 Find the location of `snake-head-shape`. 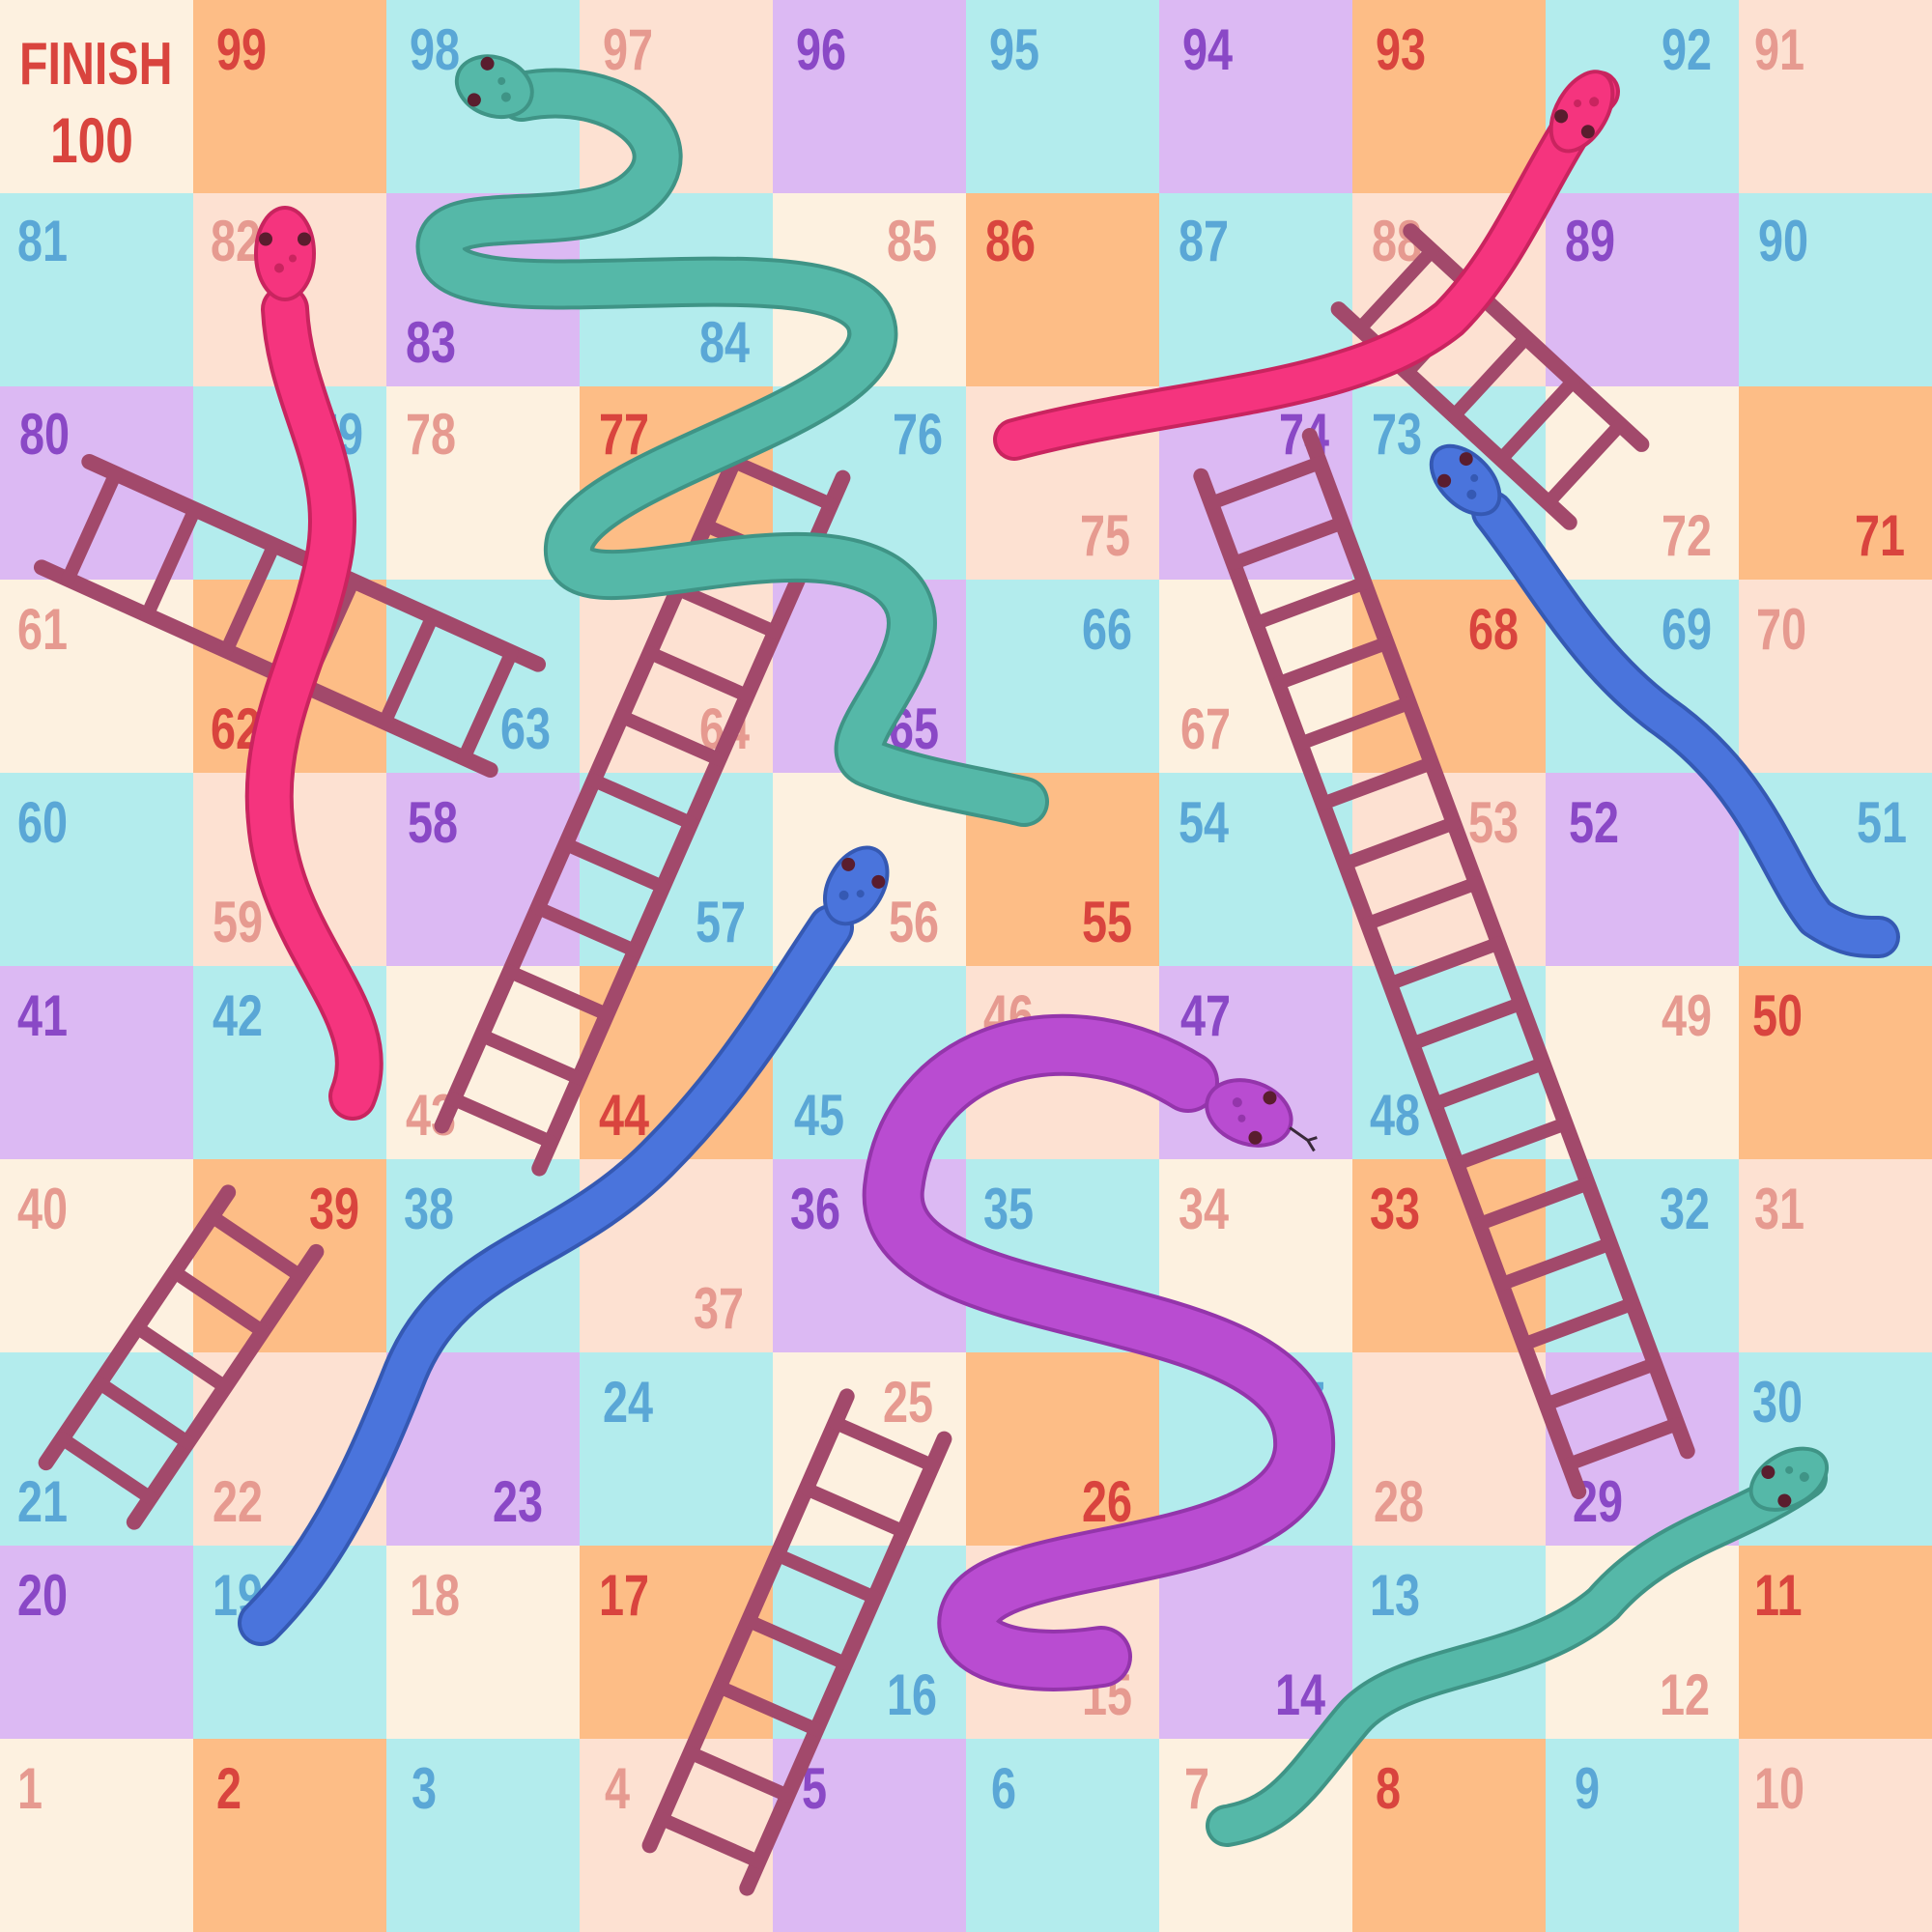

snake-head-shape is located at coordinates (285, 253).